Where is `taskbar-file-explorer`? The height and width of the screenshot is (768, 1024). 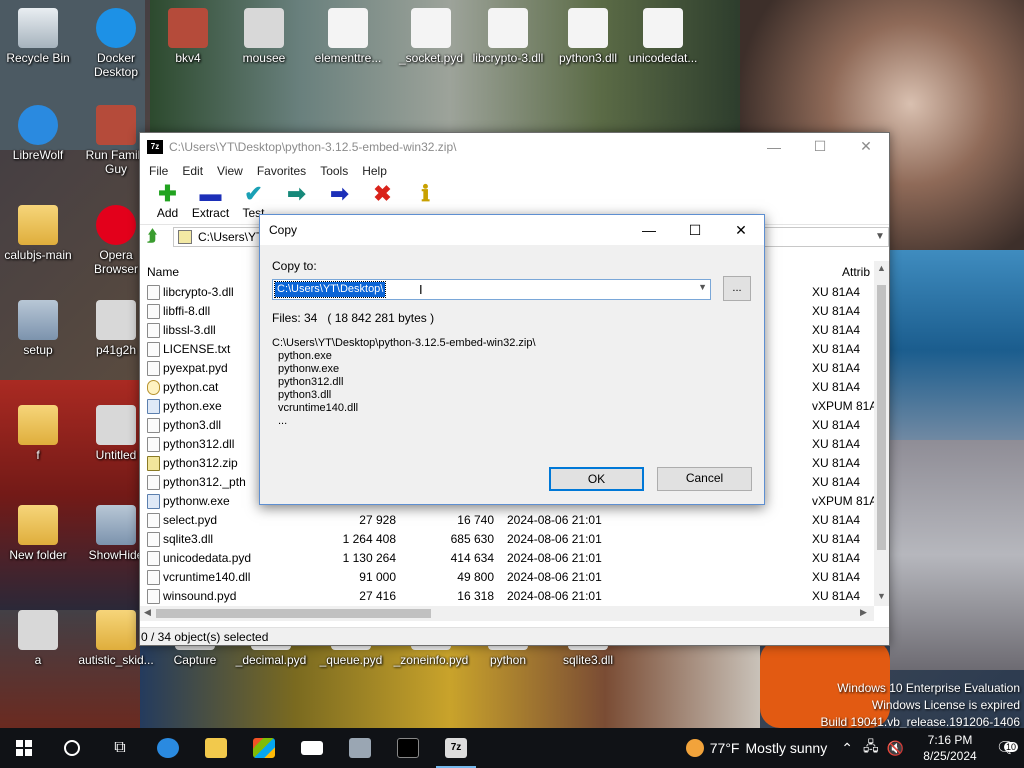 taskbar-file-explorer is located at coordinates (216, 748).